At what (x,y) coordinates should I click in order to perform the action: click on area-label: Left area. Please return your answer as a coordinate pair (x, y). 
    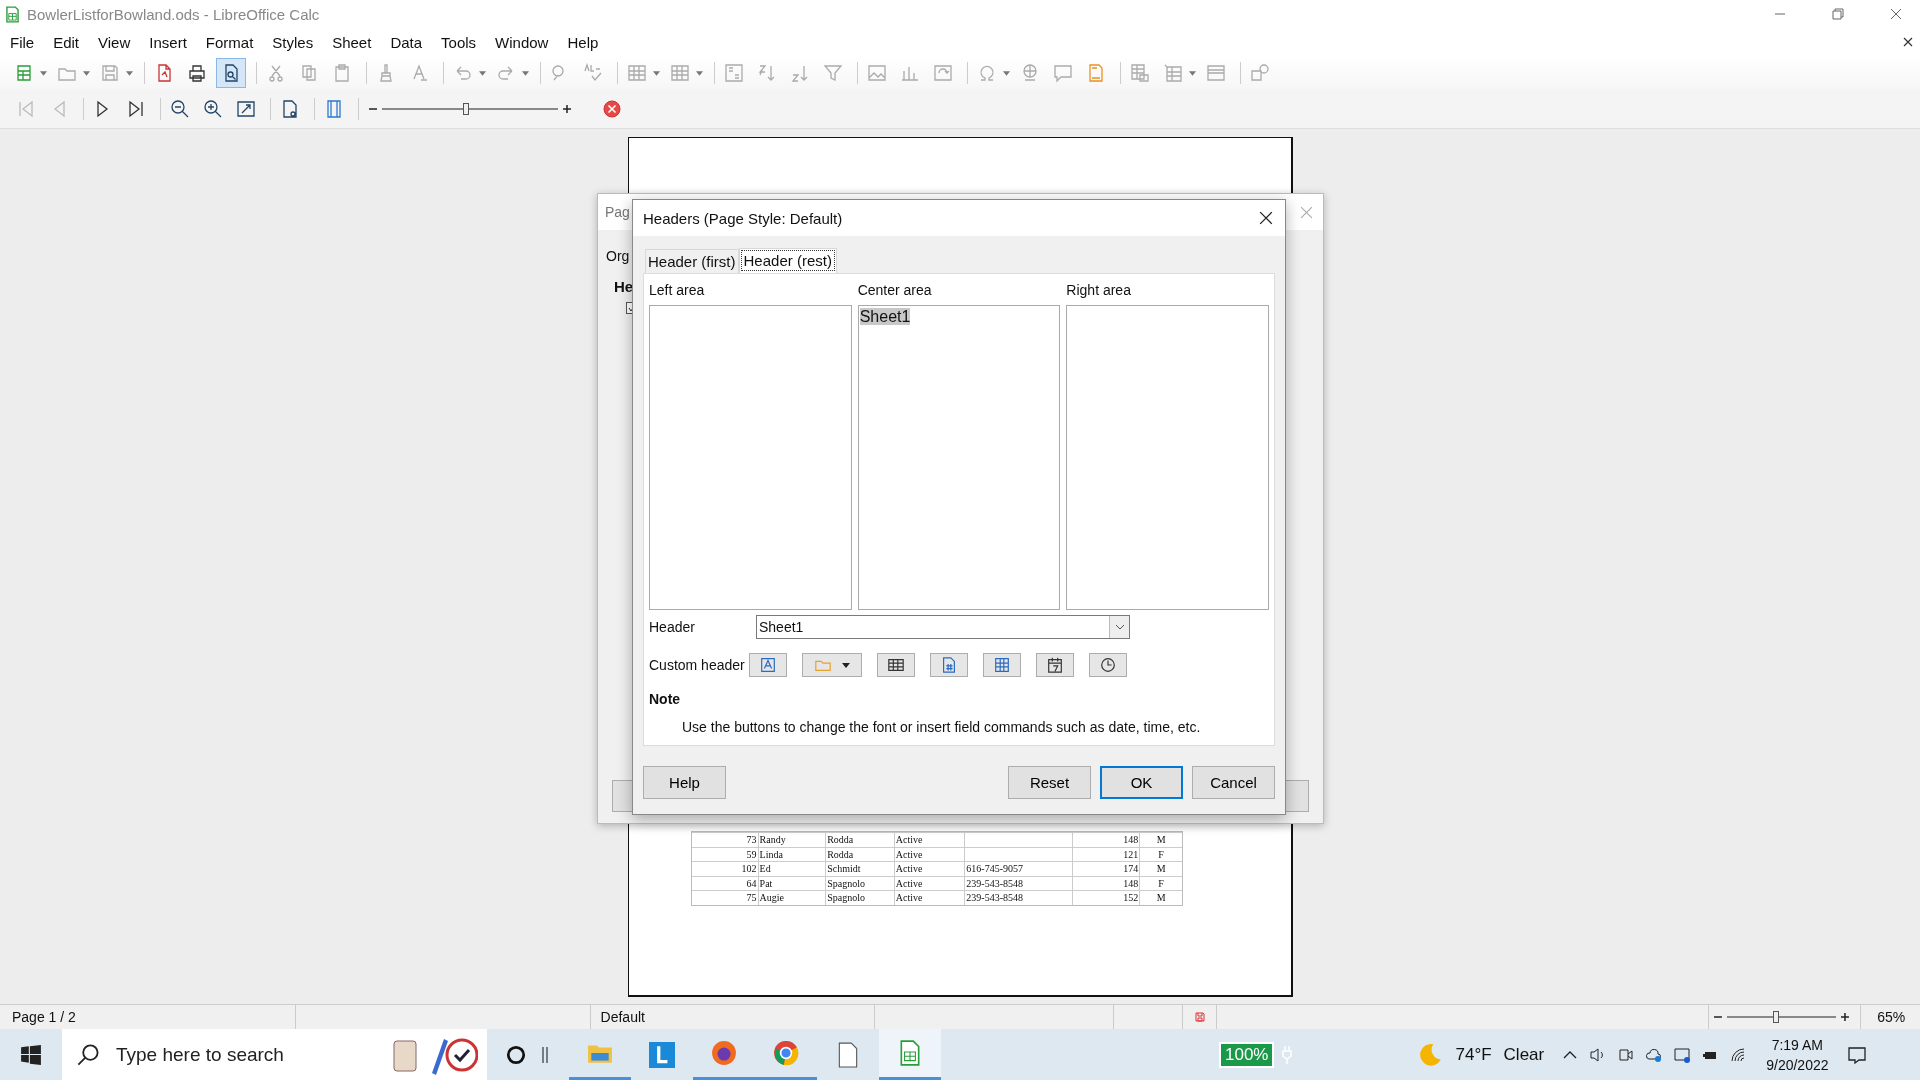
    Looking at the image, I should click on (677, 291).